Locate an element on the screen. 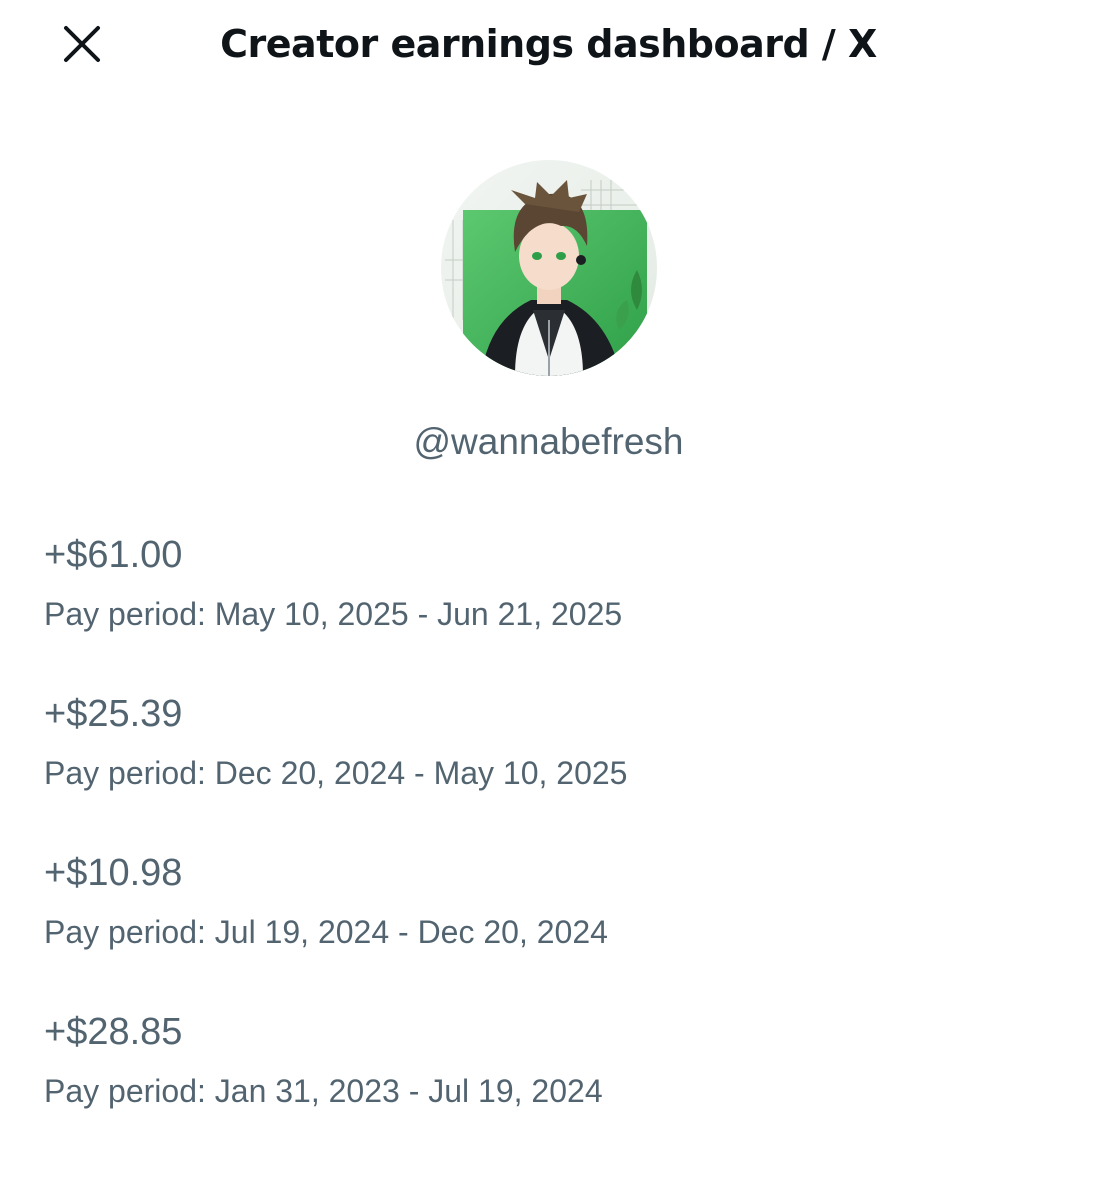  earning-amount: +$10.98 is located at coordinates (113, 873).